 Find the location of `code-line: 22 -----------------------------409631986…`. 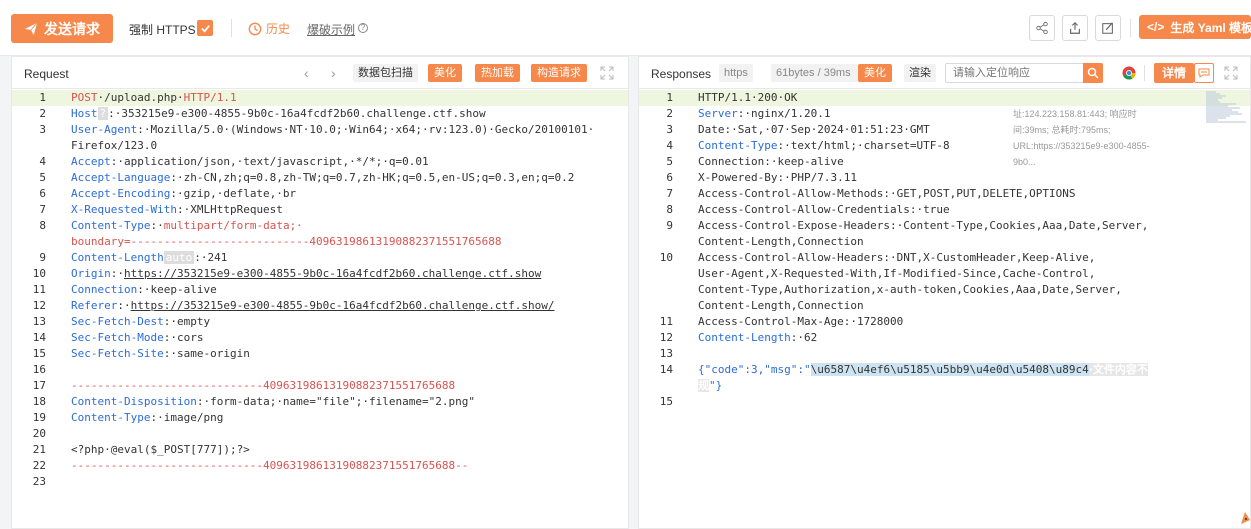

code-line: 22 -----------------------------409631986… is located at coordinates (320, 466).